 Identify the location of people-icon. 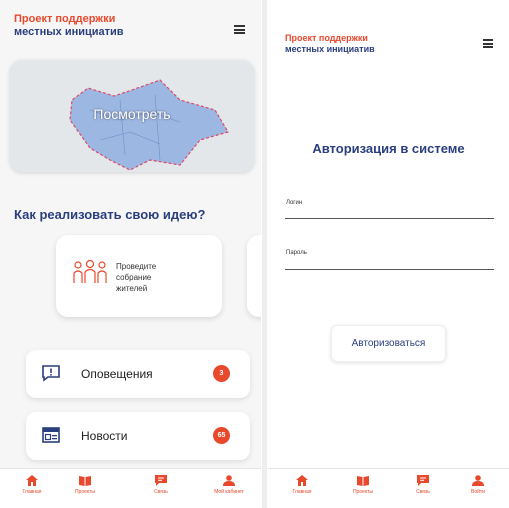
(90, 271).